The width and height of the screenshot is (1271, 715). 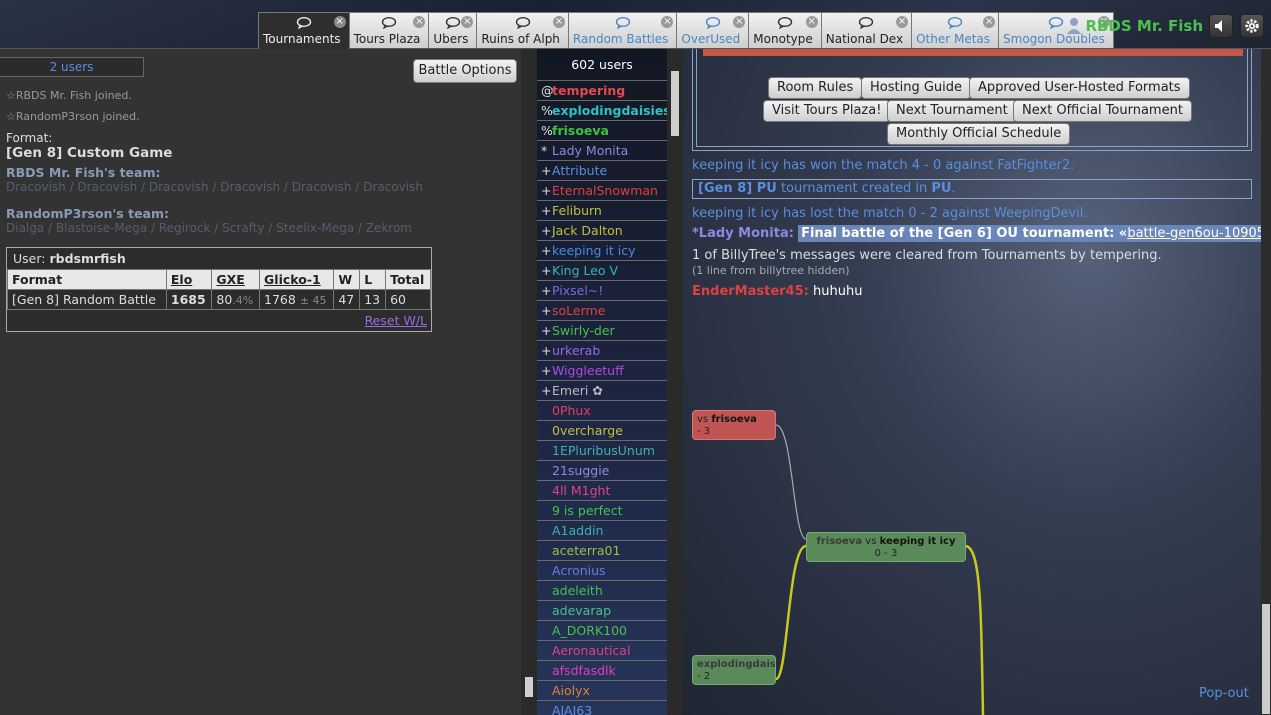 What do you see at coordinates (602, 131) in the screenshot?
I see `list-item: %frisoeva` at bounding box center [602, 131].